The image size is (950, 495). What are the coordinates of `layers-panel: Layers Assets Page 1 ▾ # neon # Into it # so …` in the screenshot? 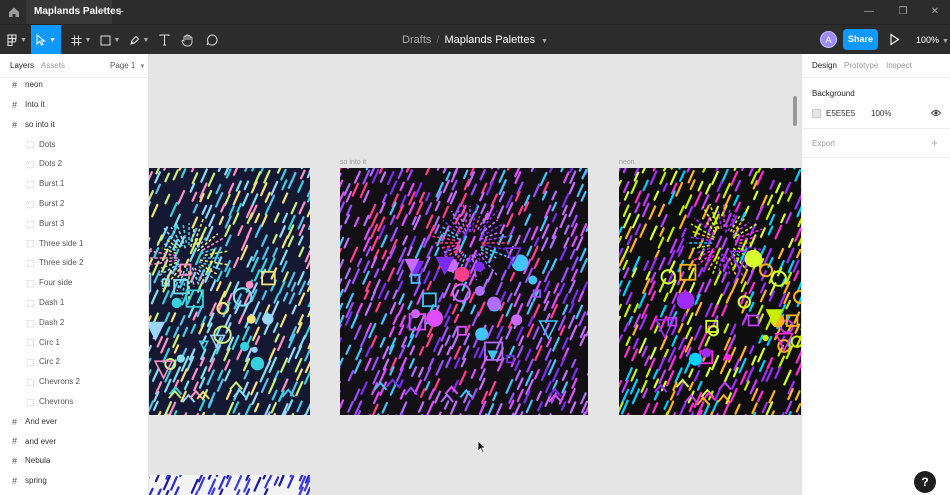 It's located at (74, 274).